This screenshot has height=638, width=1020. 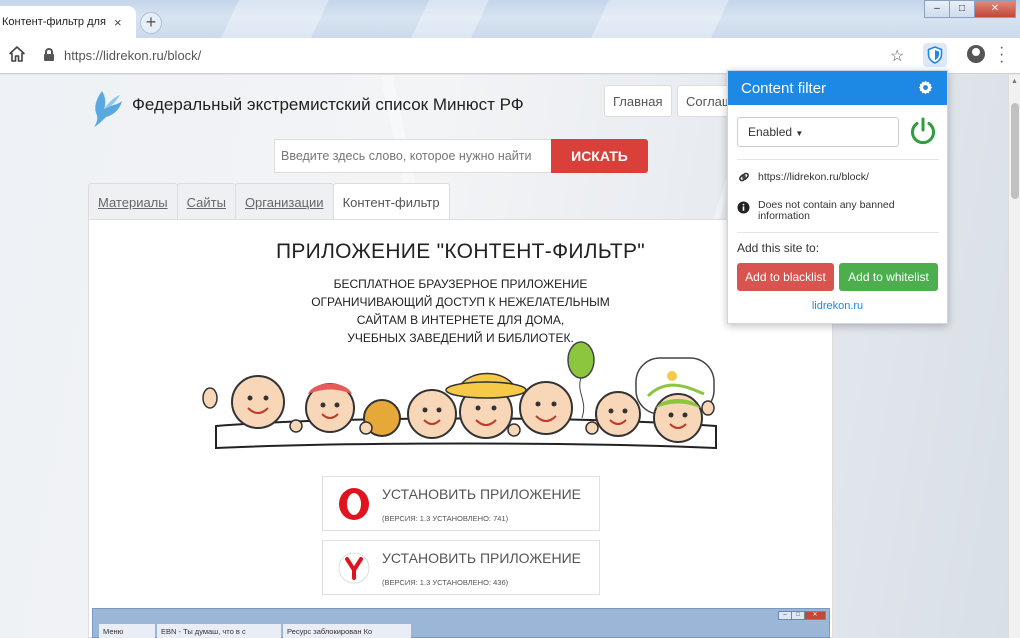 I want to click on install-version: (ВЕРСИЯ: 1.3 УСТАНОВЛЕНО: 741), so click(x=445, y=518).